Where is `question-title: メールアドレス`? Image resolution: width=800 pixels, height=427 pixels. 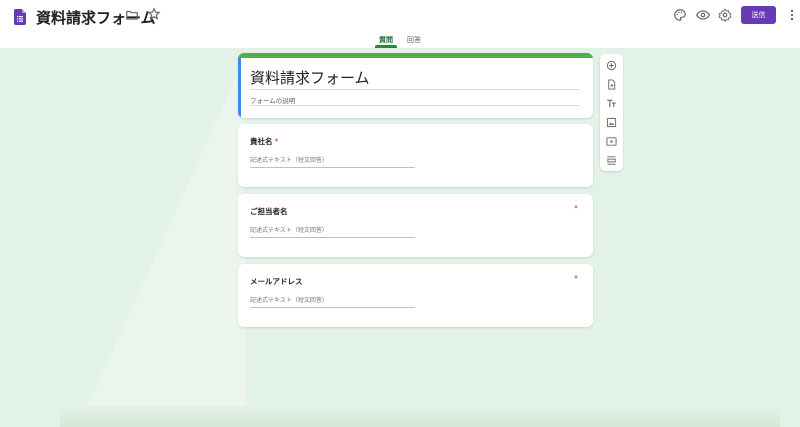 question-title: メールアドレス is located at coordinates (276, 281).